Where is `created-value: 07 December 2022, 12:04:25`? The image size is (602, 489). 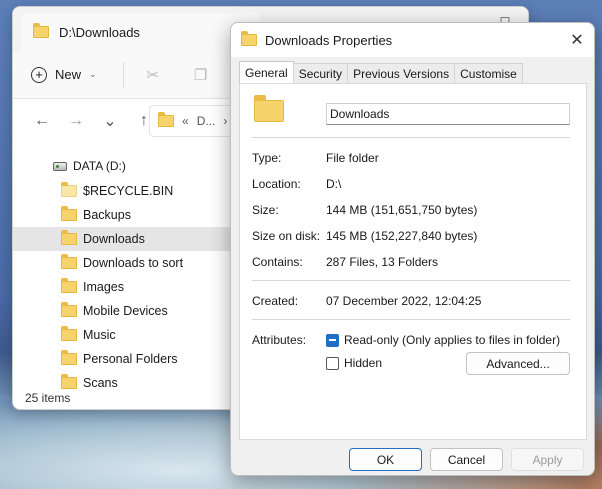 created-value: 07 December 2022, 12:04:25 is located at coordinates (404, 301).